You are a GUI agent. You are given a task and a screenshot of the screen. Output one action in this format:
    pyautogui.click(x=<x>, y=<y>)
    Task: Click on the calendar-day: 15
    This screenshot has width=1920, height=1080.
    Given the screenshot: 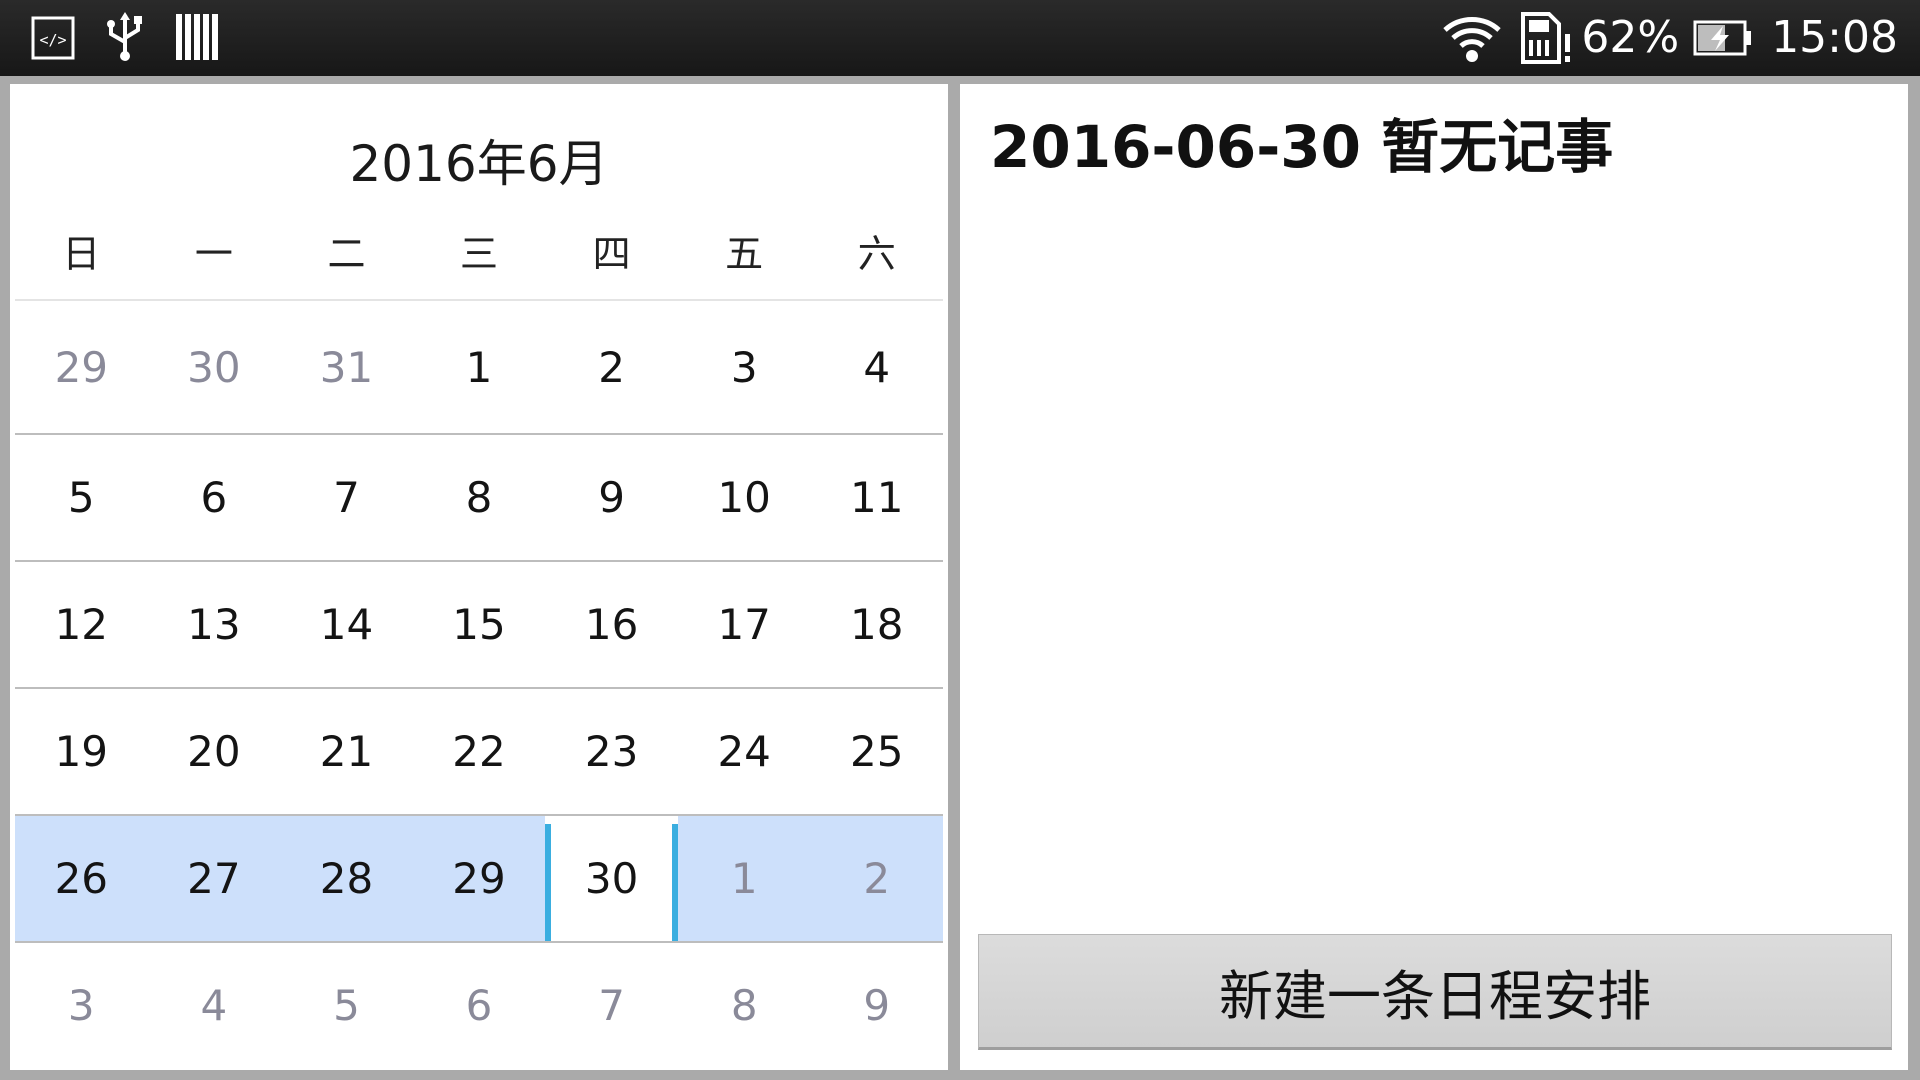 What is the action you would take?
    pyautogui.click(x=479, y=624)
    